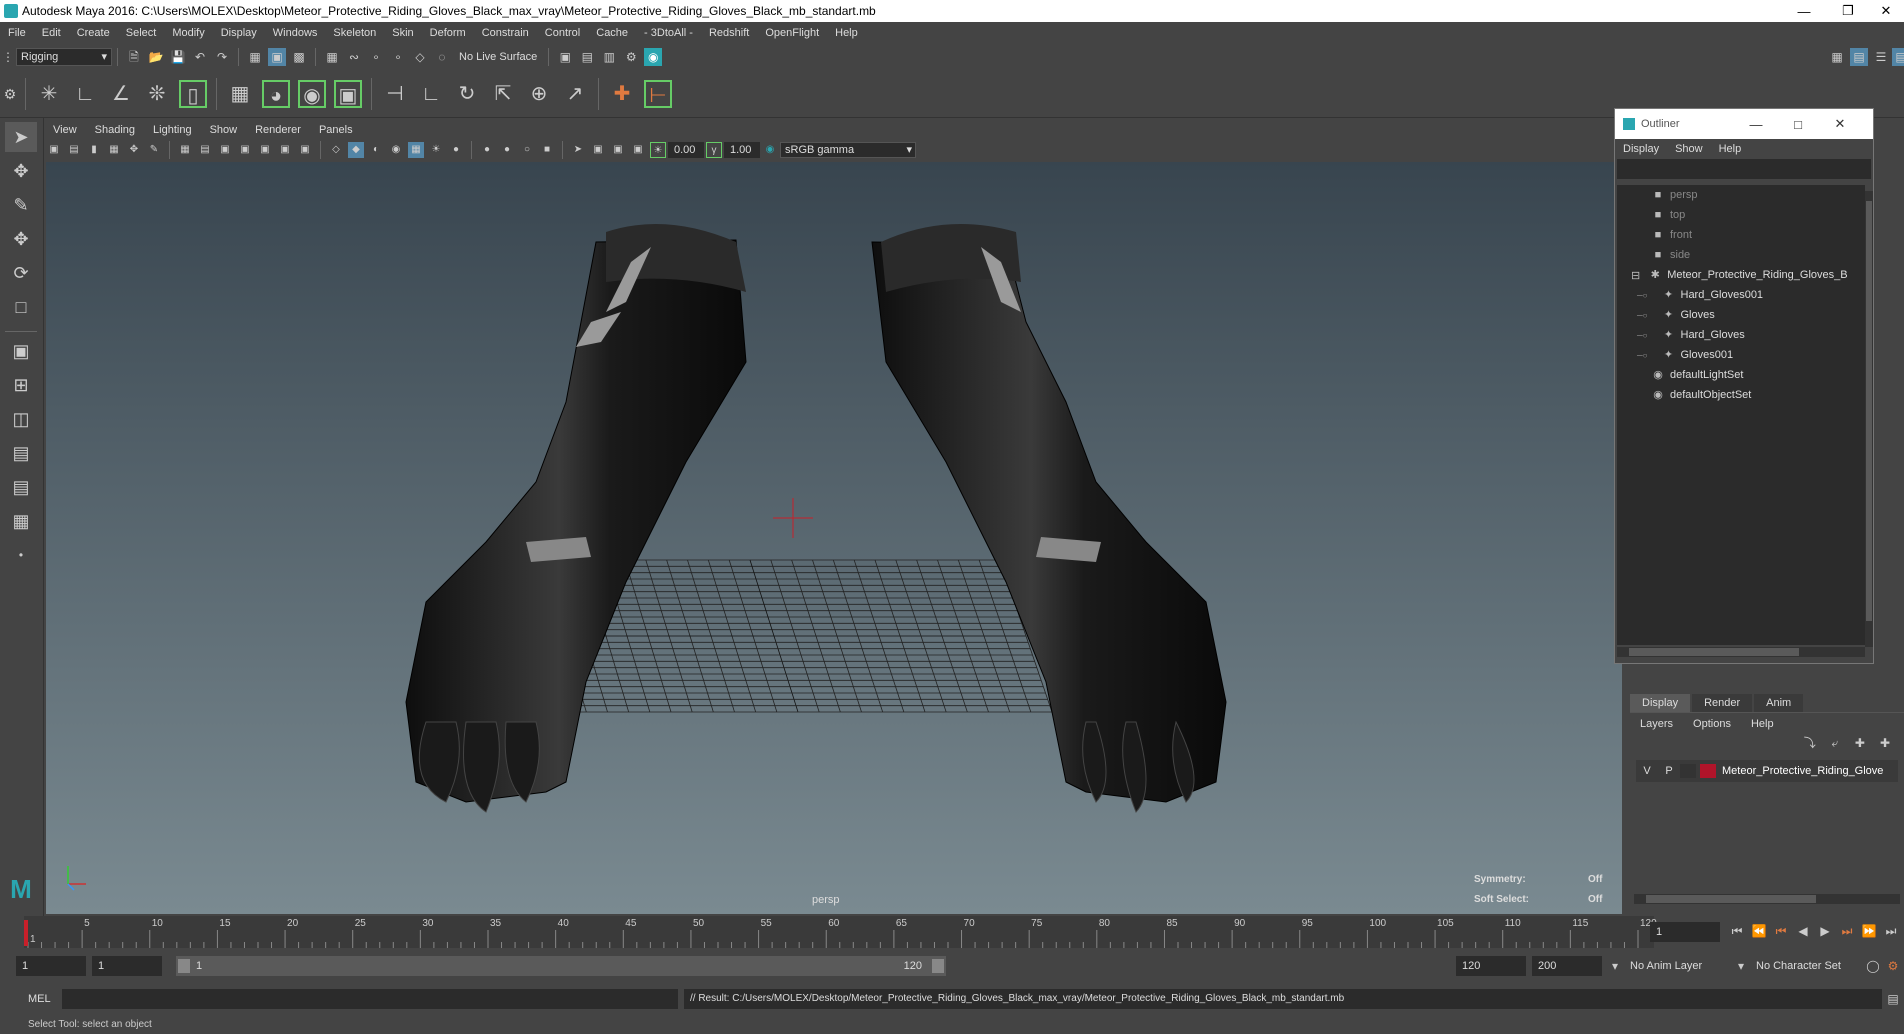 The width and height of the screenshot is (1904, 1034). Describe the element at coordinates (416, 150) in the screenshot. I see `textured-icon: ▦` at that location.